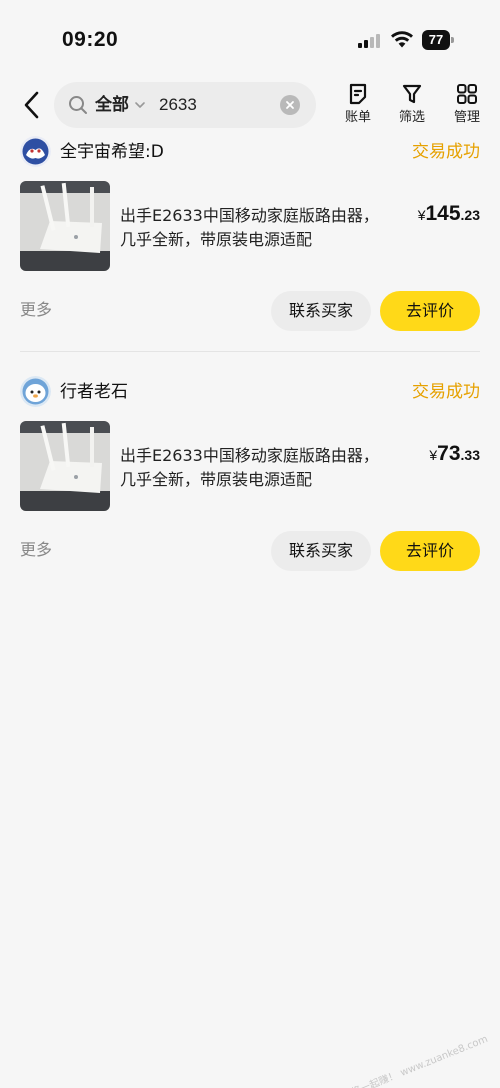 The width and height of the screenshot is (500, 1088). Describe the element at coordinates (94, 392) in the screenshot. I see `seller-name: 行者老石` at that location.